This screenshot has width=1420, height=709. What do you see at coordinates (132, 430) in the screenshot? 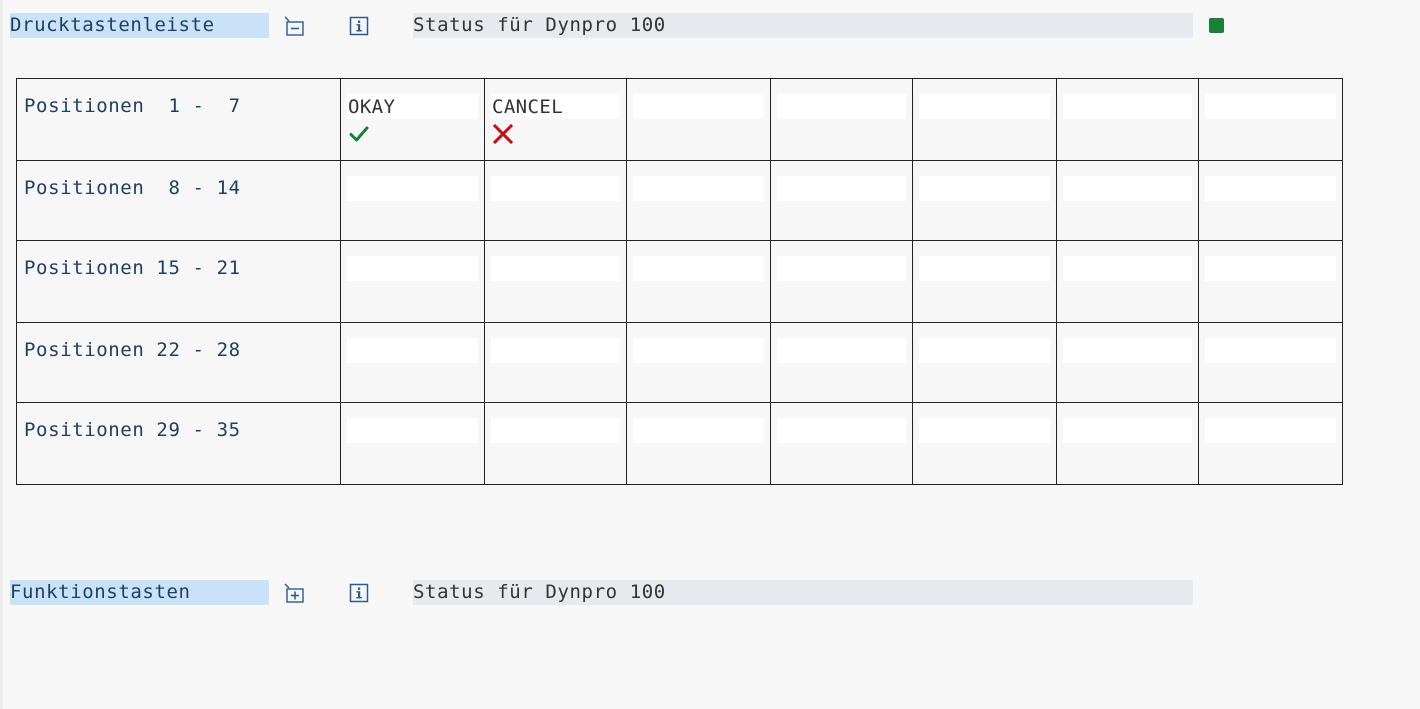
I see `row-label: Positionen 29 - 35` at bounding box center [132, 430].